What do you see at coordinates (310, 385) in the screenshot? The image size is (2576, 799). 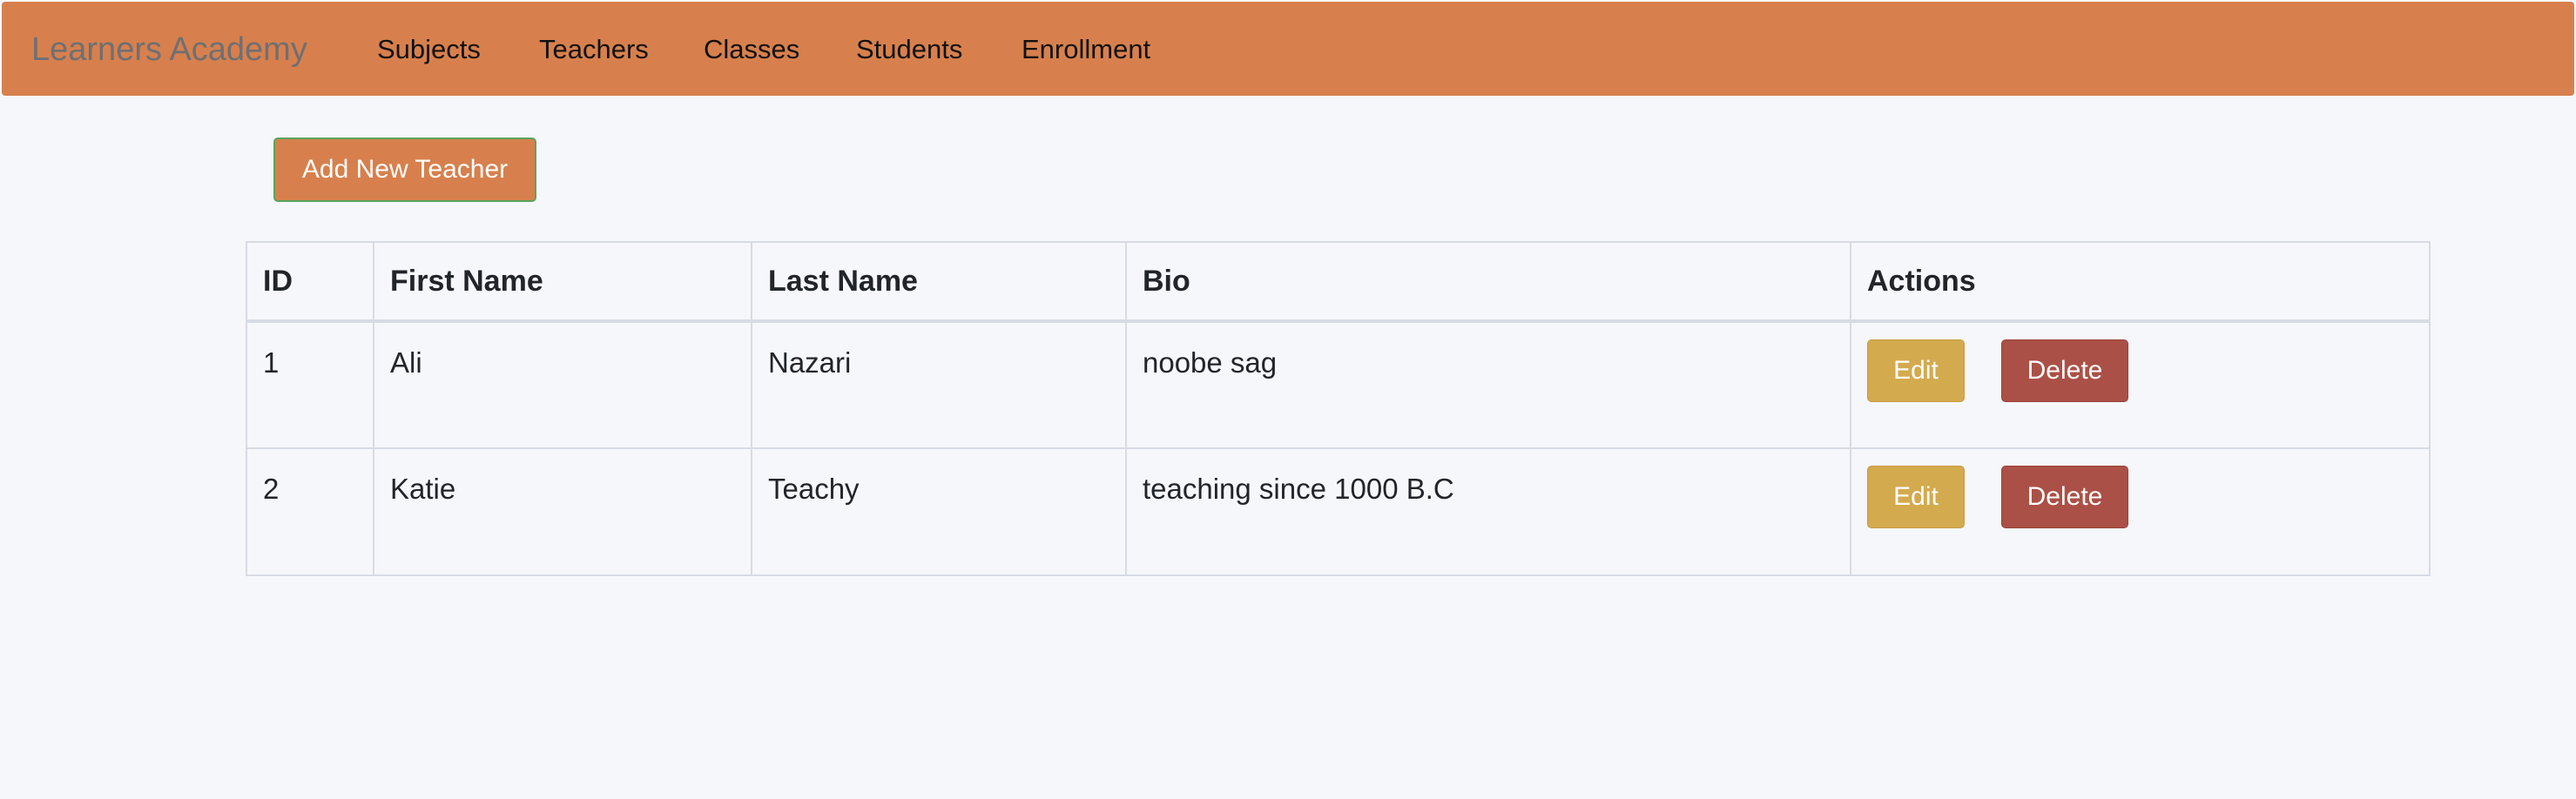 I see `cell-id: 1` at bounding box center [310, 385].